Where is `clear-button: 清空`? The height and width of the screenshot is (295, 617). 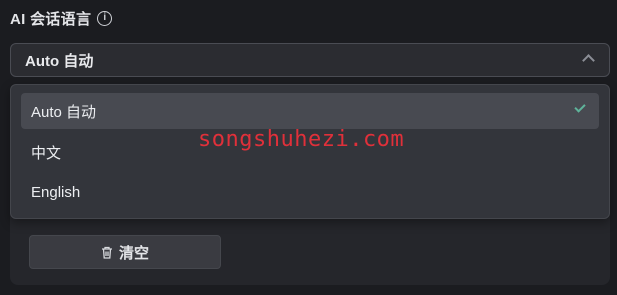 clear-button: 清空 is located at coordinates (125, 252).